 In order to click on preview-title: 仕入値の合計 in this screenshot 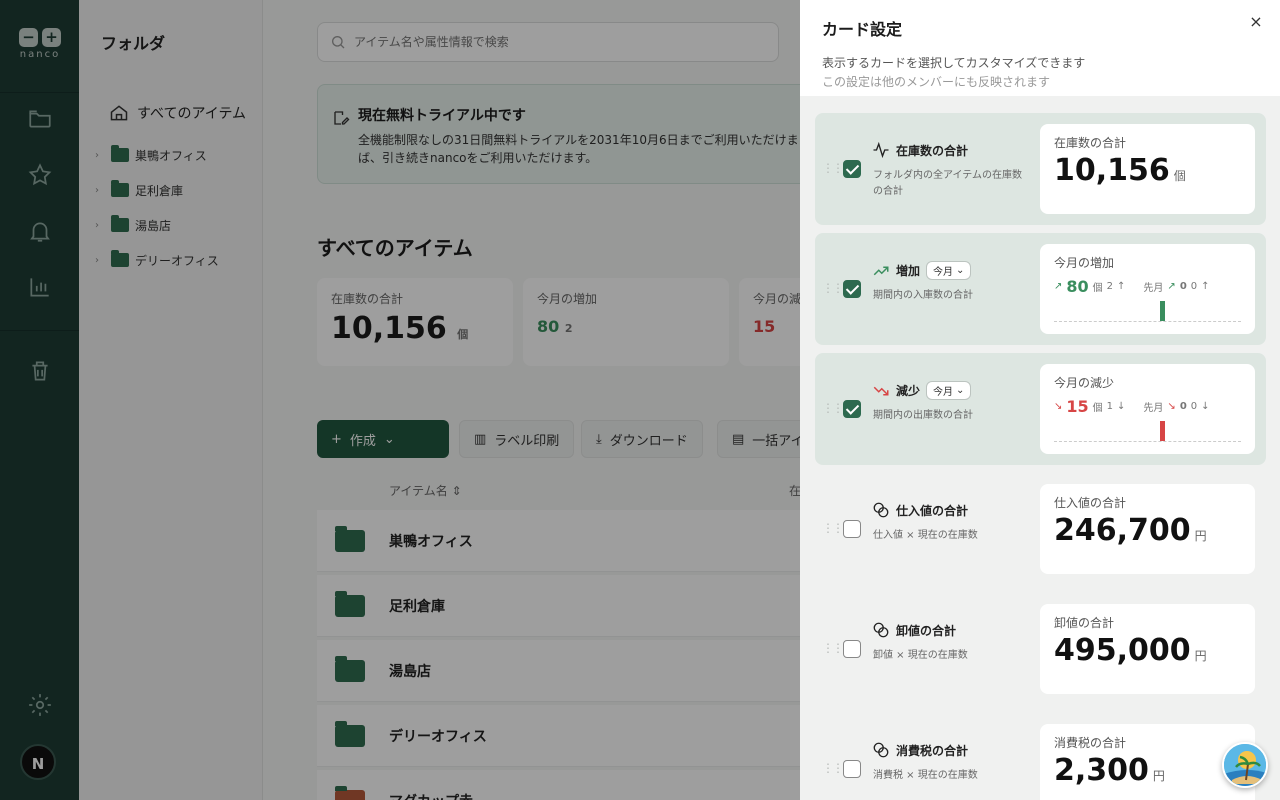, I will do `click(1090, 503)`.